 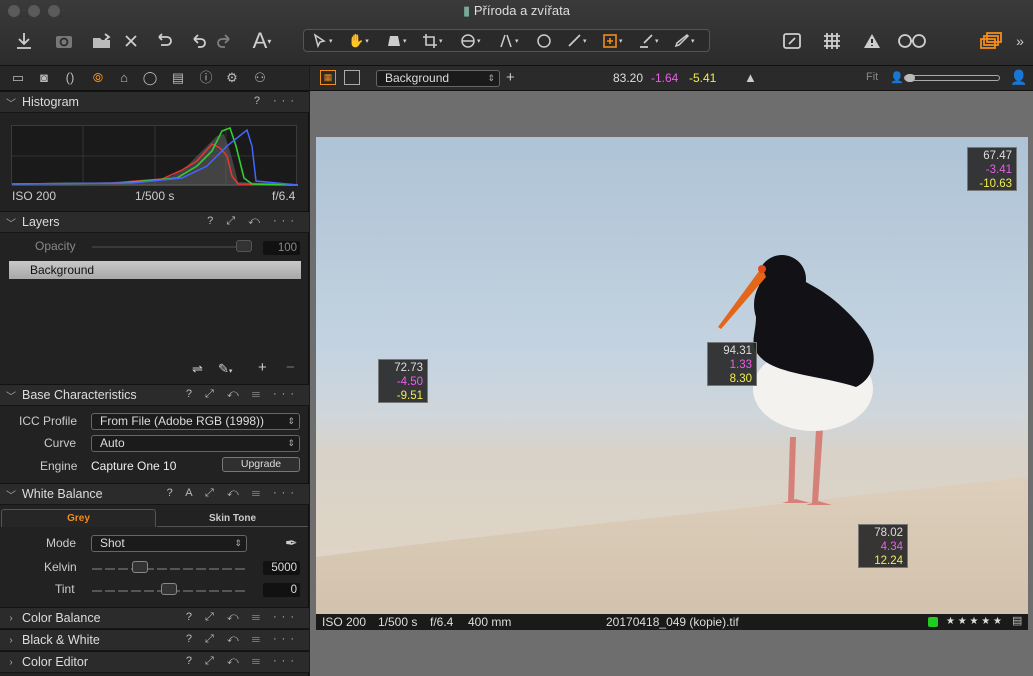 I want to click on icc-profile-label: ICC Profile, so click(x=48, y=421).